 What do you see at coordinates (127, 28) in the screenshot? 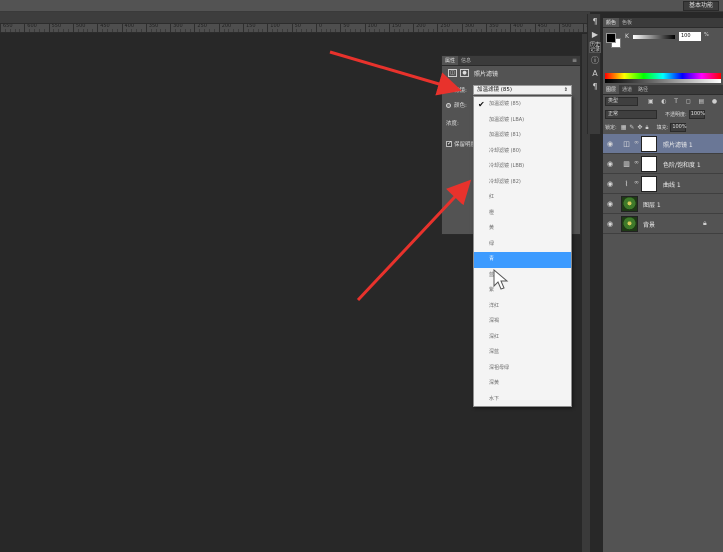
I see `ruler-tick: 400` at bounding box center [127, 28].